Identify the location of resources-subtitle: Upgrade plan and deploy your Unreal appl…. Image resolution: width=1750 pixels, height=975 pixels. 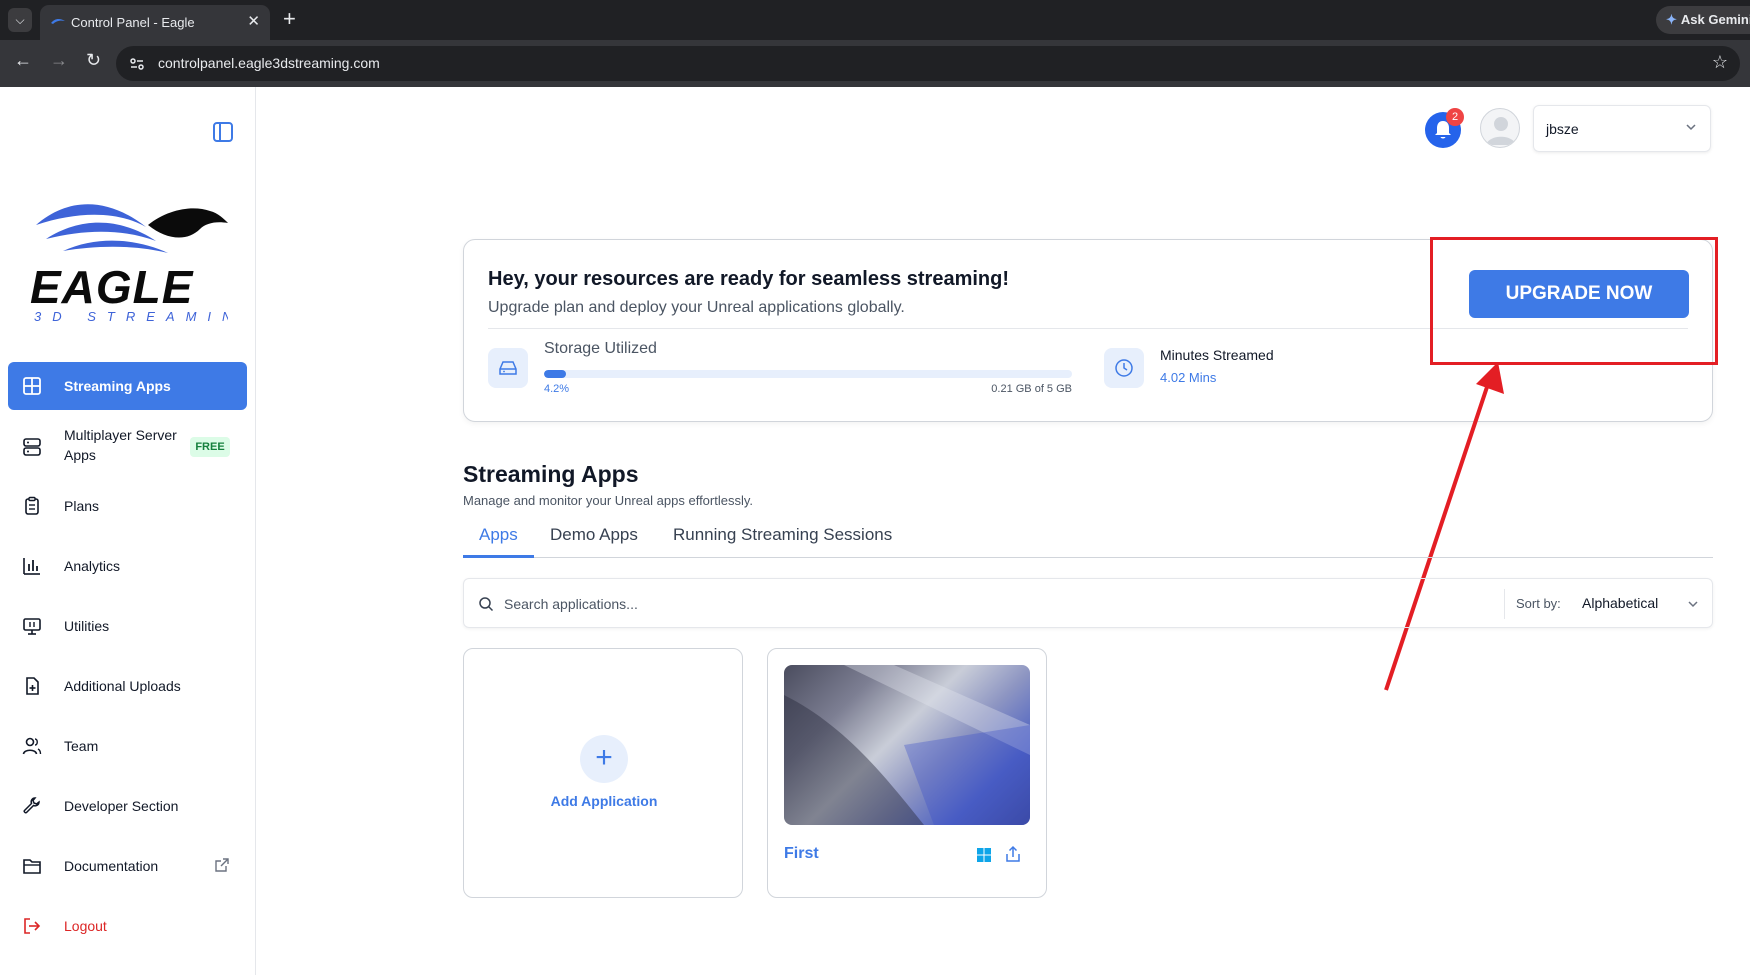
(696, 307).